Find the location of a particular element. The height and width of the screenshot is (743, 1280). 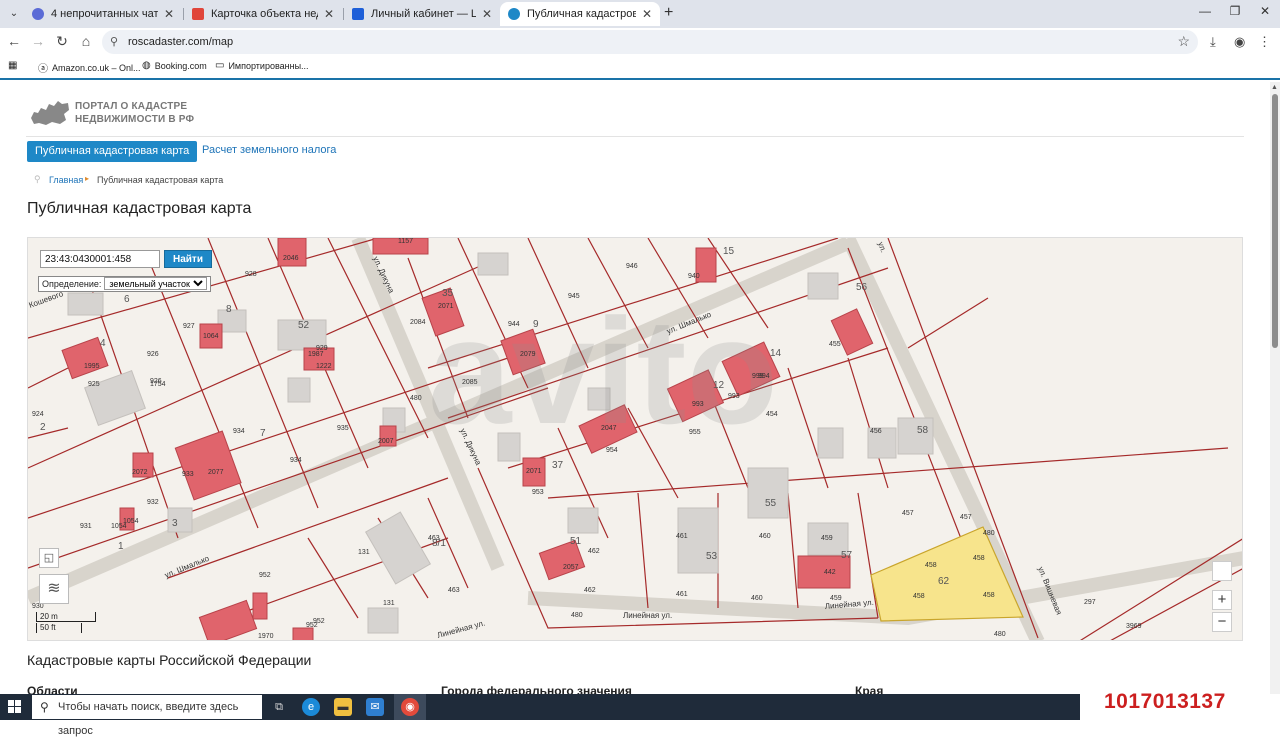

parcel-number-label: 1064 is located at coordinates (211, 336).